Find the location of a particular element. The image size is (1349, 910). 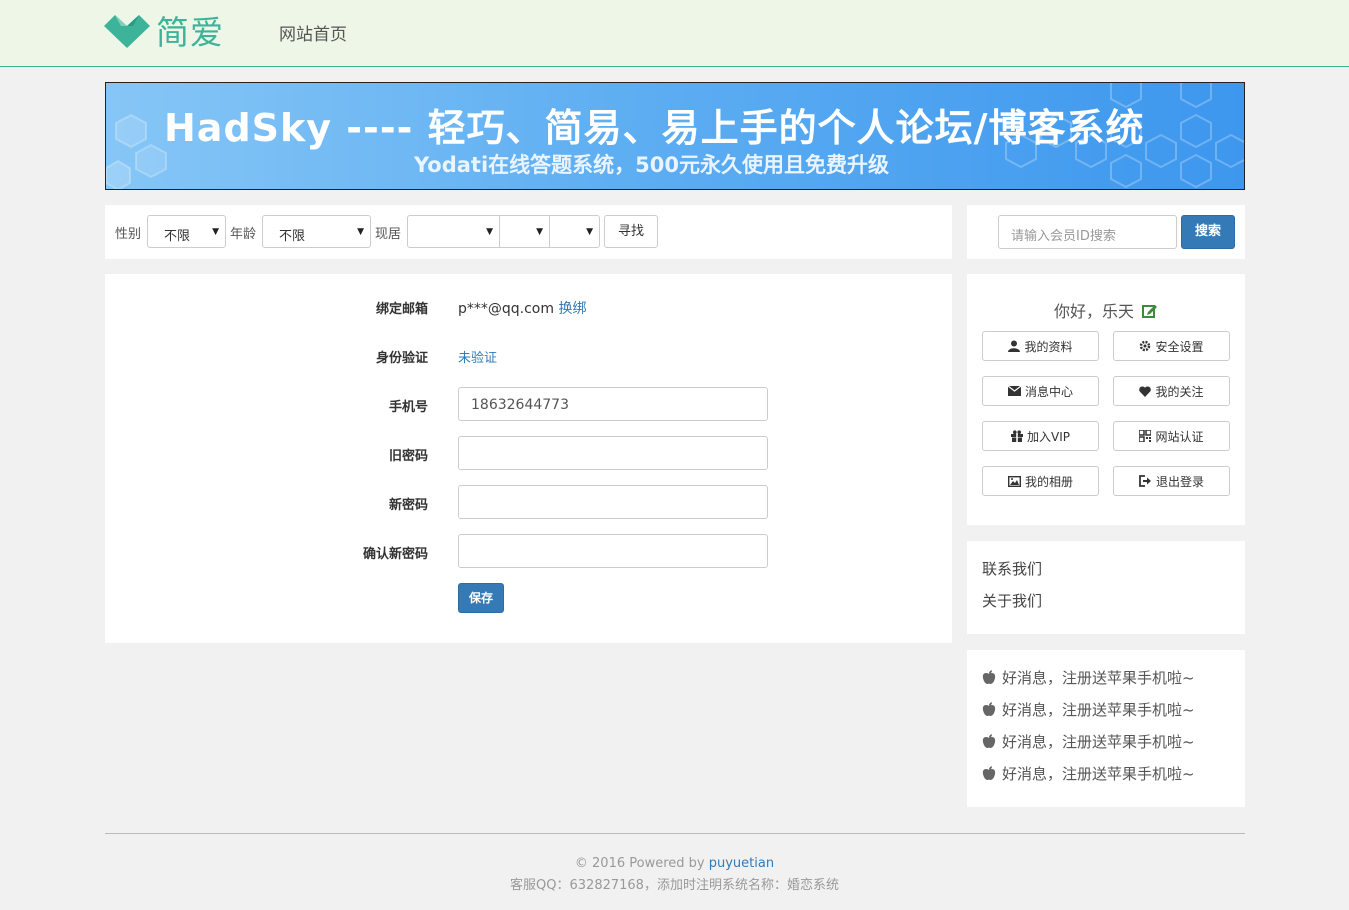

join-vip-button: 加入VIP is located at coordinates (1040, 436).